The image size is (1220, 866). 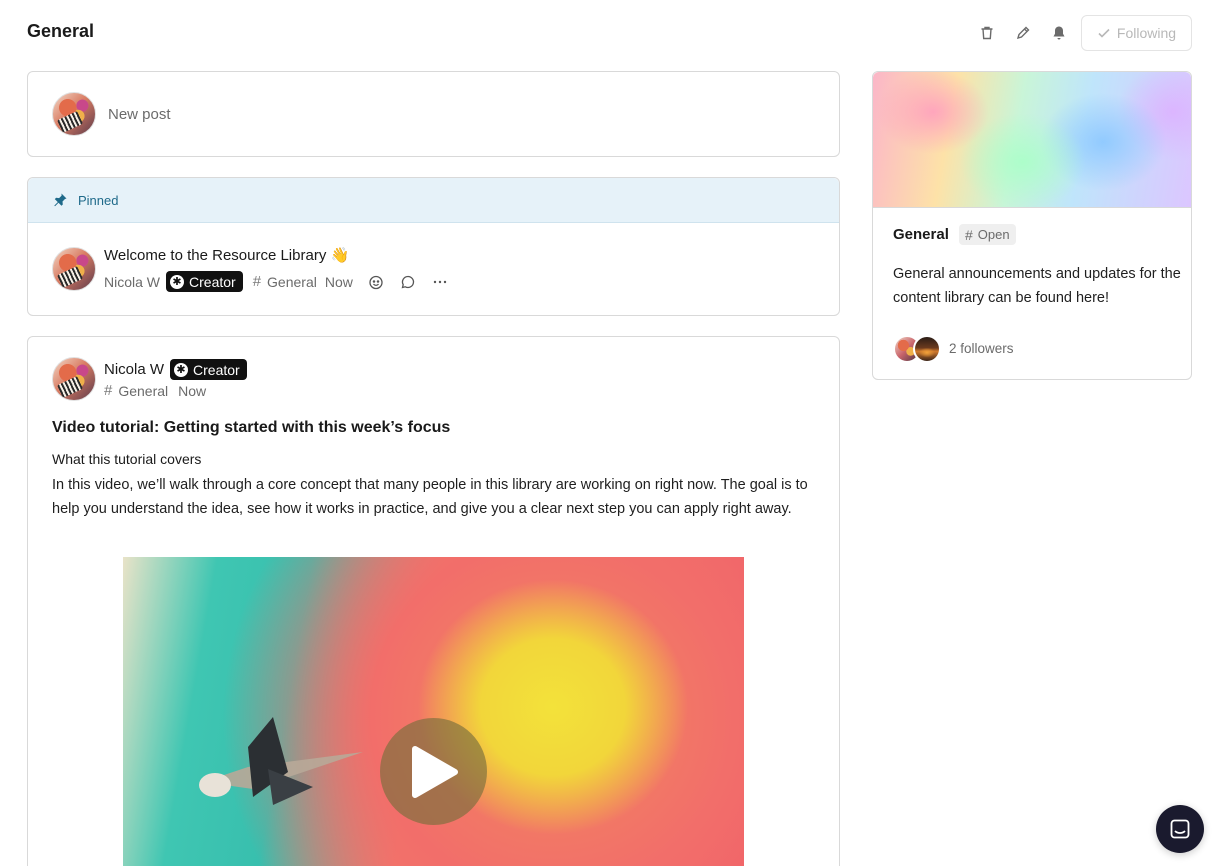 I want to click on pencil-icon, so click(x=1023, y=33).